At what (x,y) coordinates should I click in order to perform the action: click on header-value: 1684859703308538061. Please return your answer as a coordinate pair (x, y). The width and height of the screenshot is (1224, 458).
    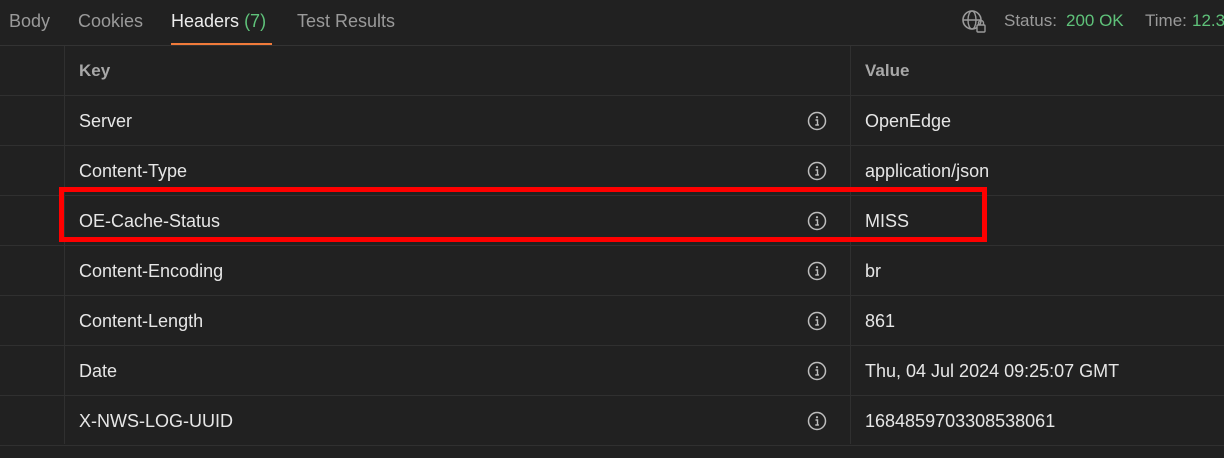
    Looking at the image, I should click on (960, 421).